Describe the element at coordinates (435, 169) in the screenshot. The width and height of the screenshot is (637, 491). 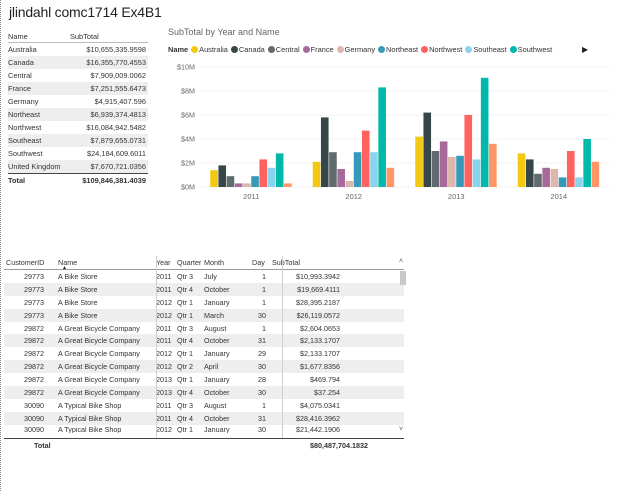
I see `bar-central-2013` at that location.